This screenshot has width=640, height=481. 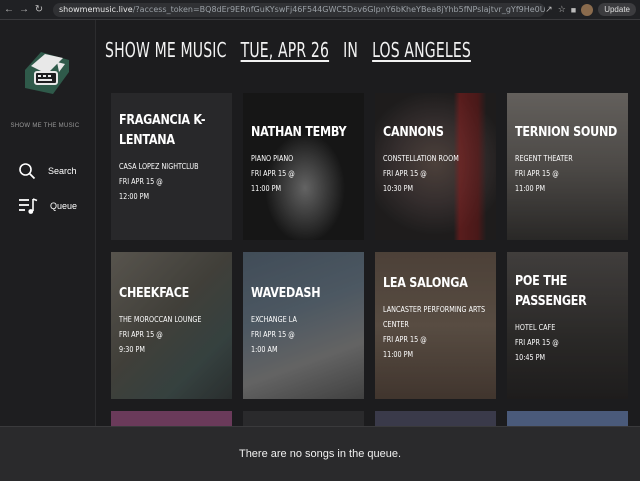 What do you see at coordinates (62, 171) in the screenshot?
I see `sidebar-item-label: Search` at bounding box center [62, 171].